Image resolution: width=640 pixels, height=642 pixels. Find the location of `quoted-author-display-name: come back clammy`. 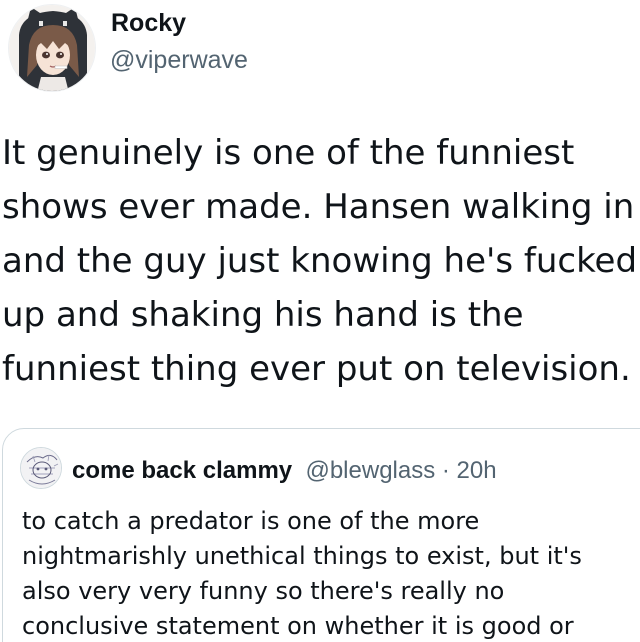

quoted-author-display-name: come back clammy is located at coordinates (182, 470).